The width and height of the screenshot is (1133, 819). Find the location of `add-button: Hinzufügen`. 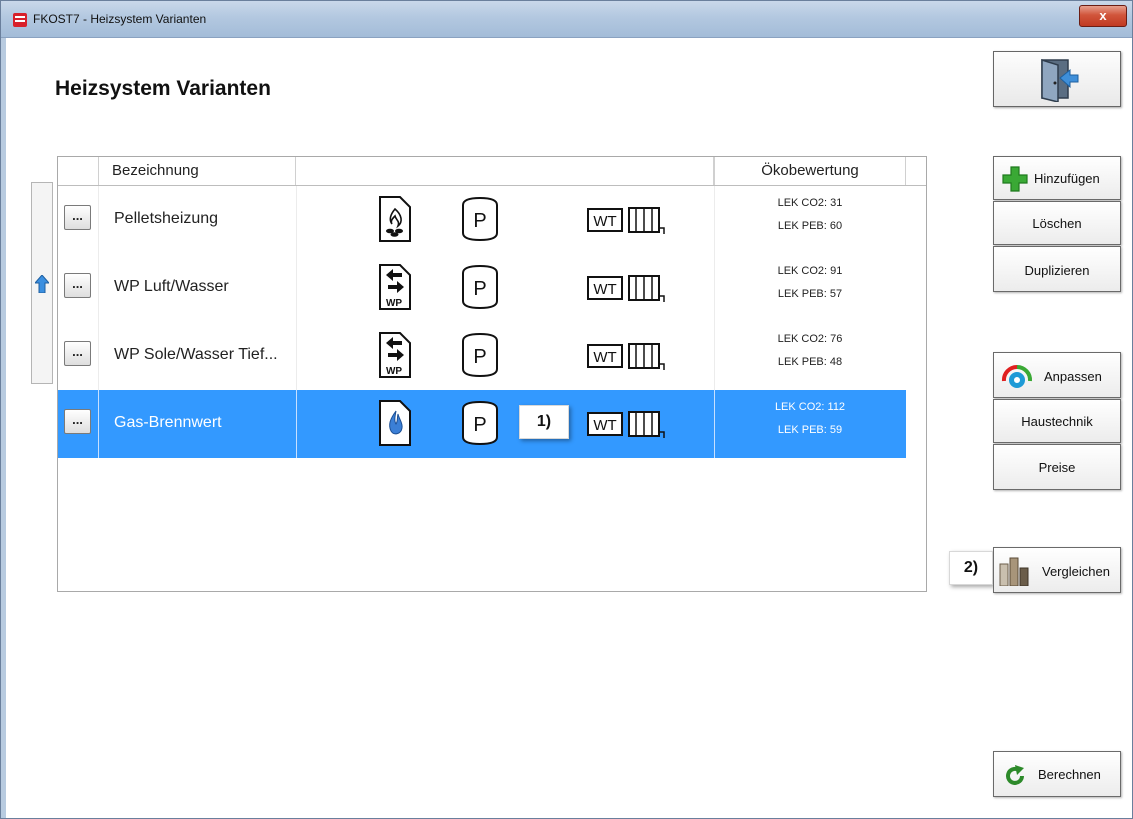

add-button: Hinzufügen is located at coordinates (1057, 178).